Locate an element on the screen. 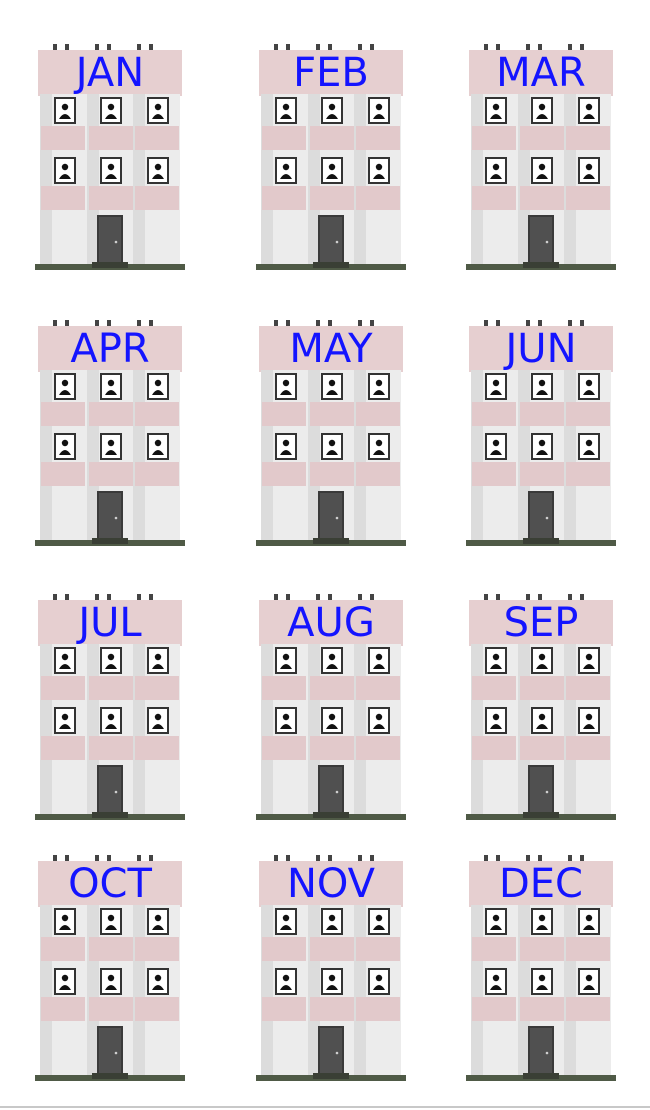 This screenshot has width=650, height=1110. month-tile-oct: OCT is located at coordinates (110, 969).